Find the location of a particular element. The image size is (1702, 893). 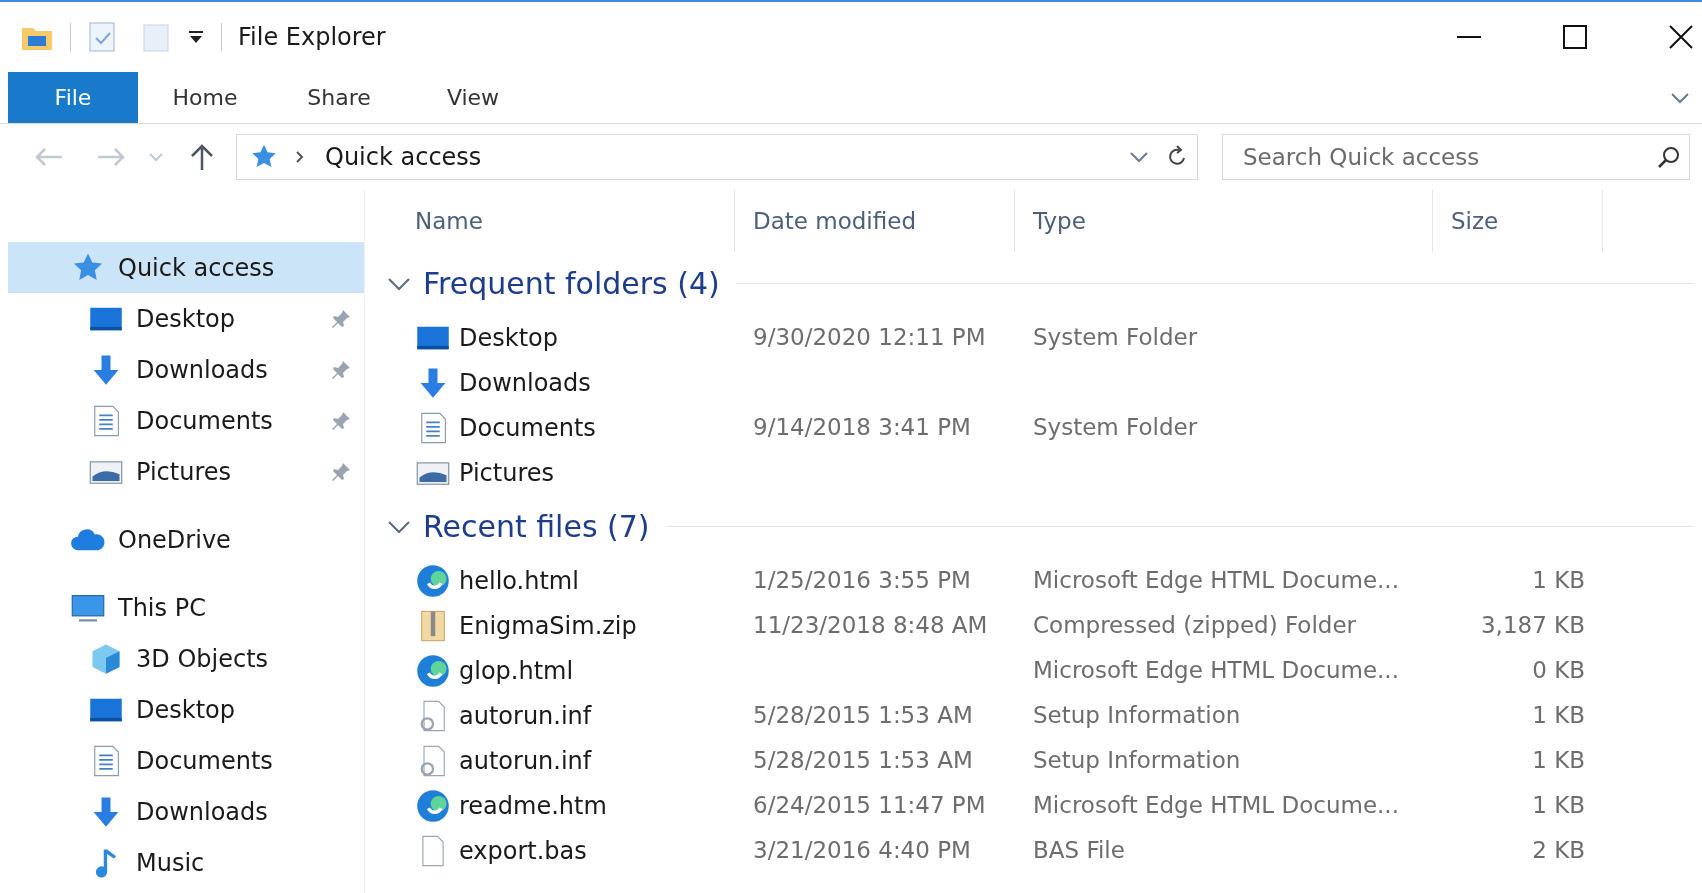

checked-document-icon is located at coordinates (102, 37).